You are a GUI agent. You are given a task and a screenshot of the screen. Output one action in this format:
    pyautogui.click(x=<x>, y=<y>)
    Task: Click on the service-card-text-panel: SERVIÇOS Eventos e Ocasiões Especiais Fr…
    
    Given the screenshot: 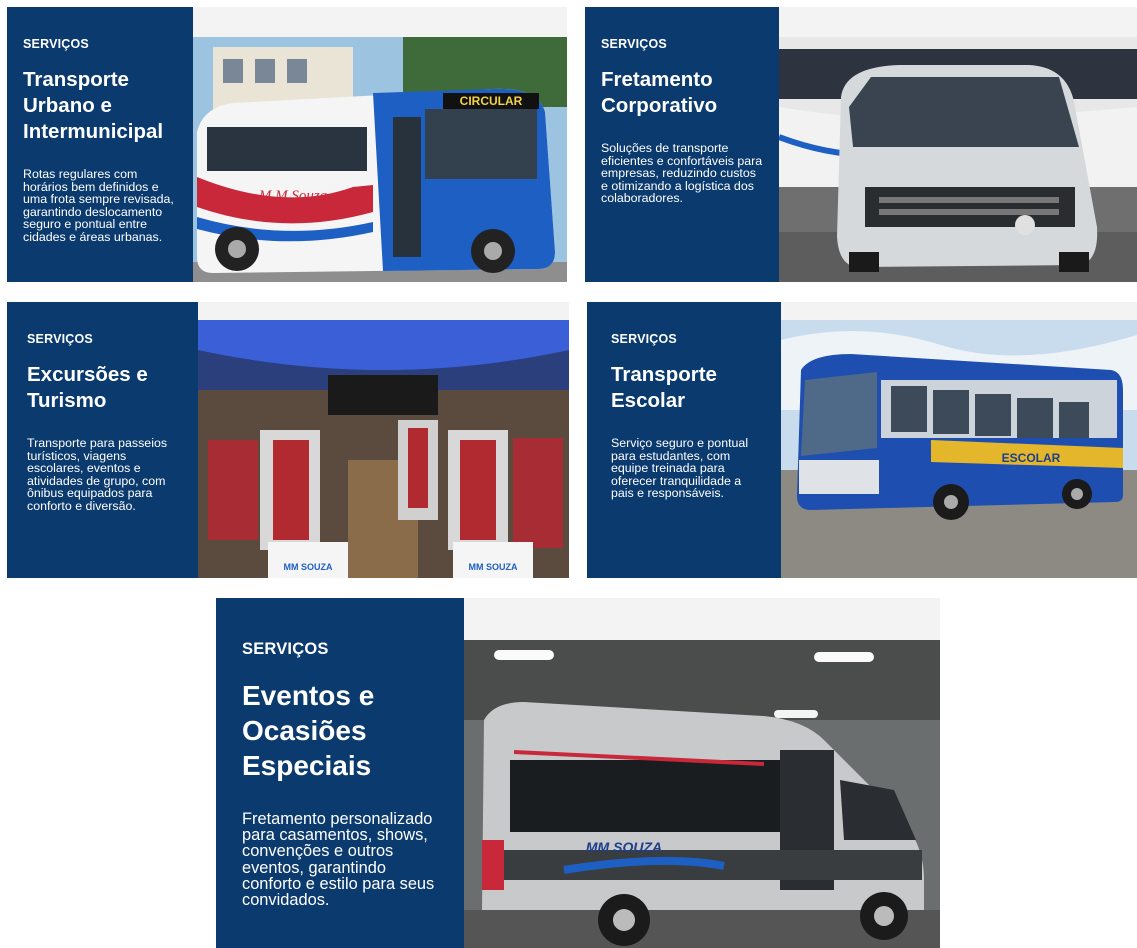 What is the action you would take?
    pyautogui.click(x=340, y=773)
    